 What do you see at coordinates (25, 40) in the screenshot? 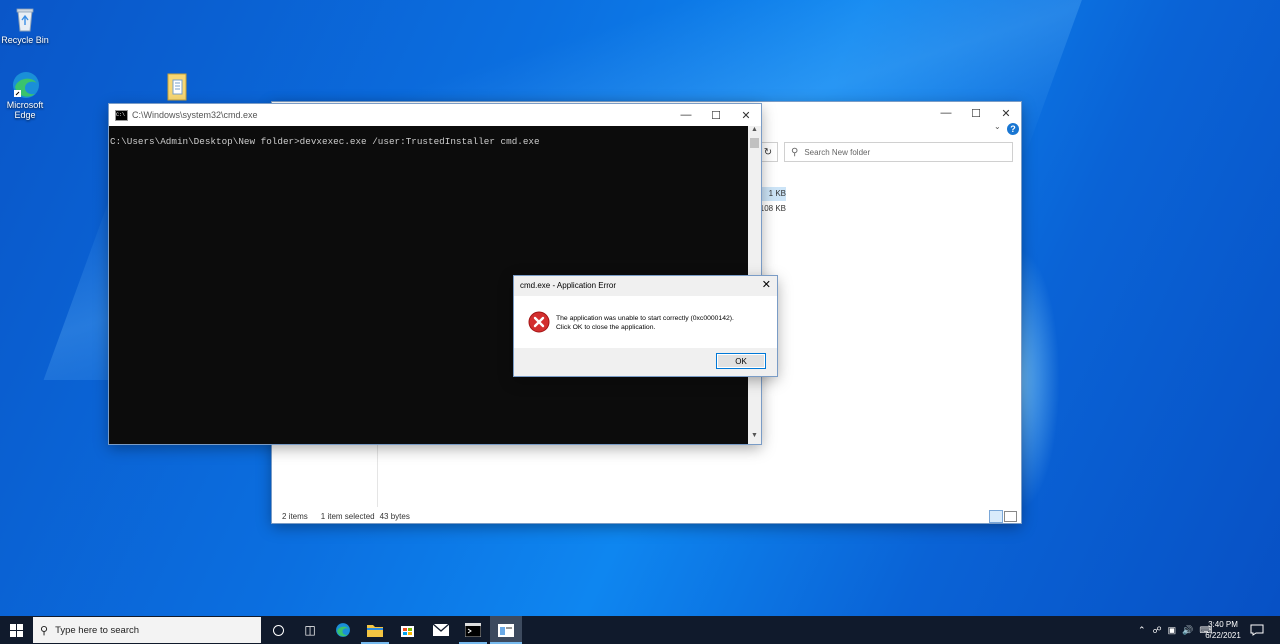
I see `desktop-icon-label: Recycle Bin` at bounding box center [25, 40].